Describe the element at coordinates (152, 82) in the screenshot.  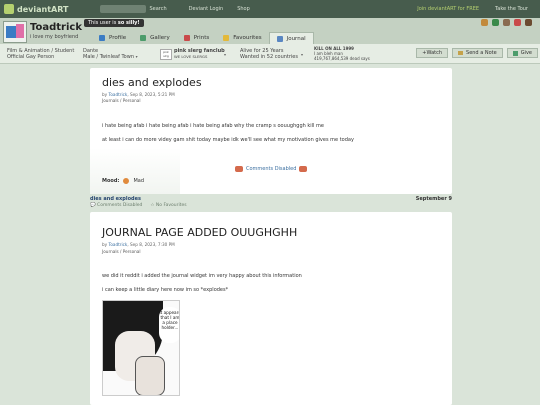
I see `entry-title: dies and explodes` at that location.